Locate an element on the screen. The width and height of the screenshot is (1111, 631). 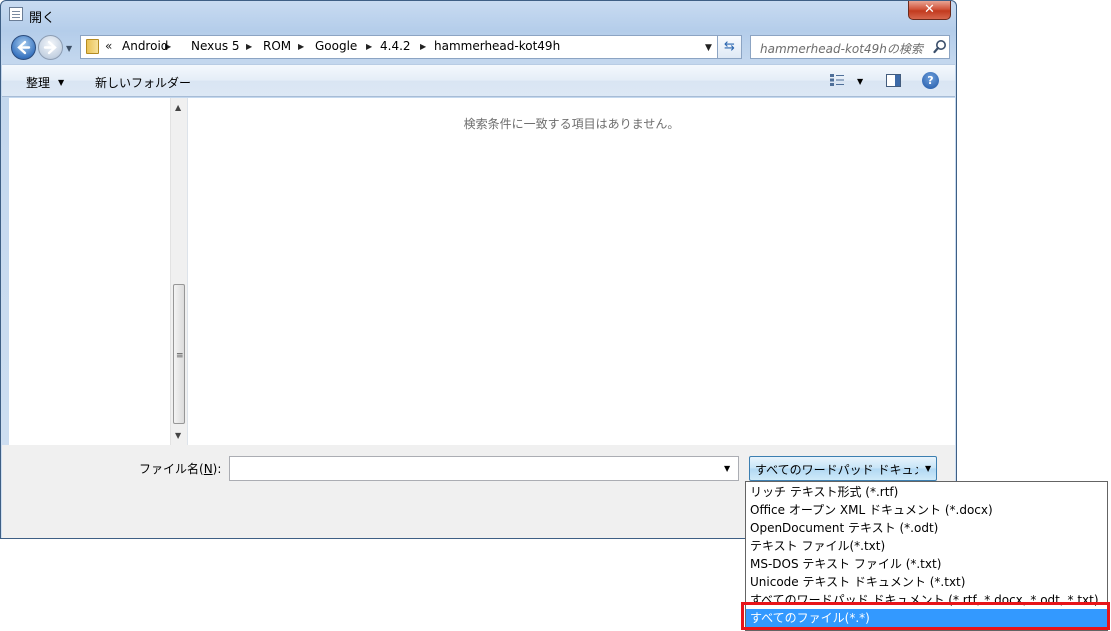
filename-label-accesskey: N is located at coordinates (208, 469).